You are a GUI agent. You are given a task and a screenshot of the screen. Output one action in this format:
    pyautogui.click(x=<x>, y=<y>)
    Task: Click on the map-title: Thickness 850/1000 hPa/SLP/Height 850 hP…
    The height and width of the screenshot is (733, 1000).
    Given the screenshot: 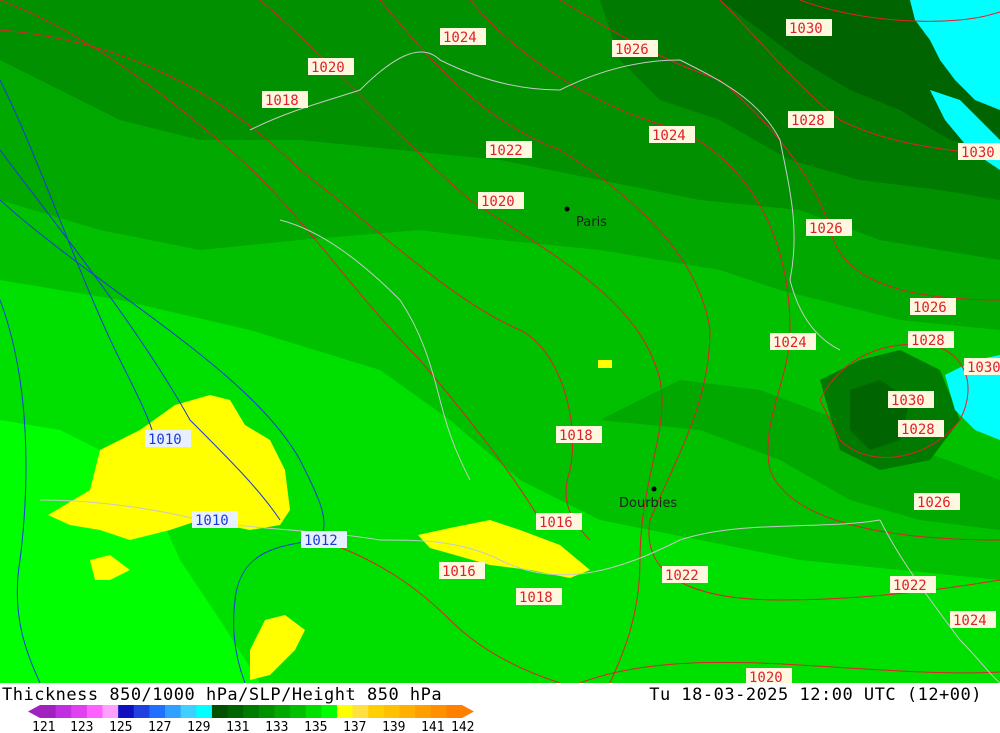 What is the action you would take?
    pyautogui.click(x=222, y=695)
    